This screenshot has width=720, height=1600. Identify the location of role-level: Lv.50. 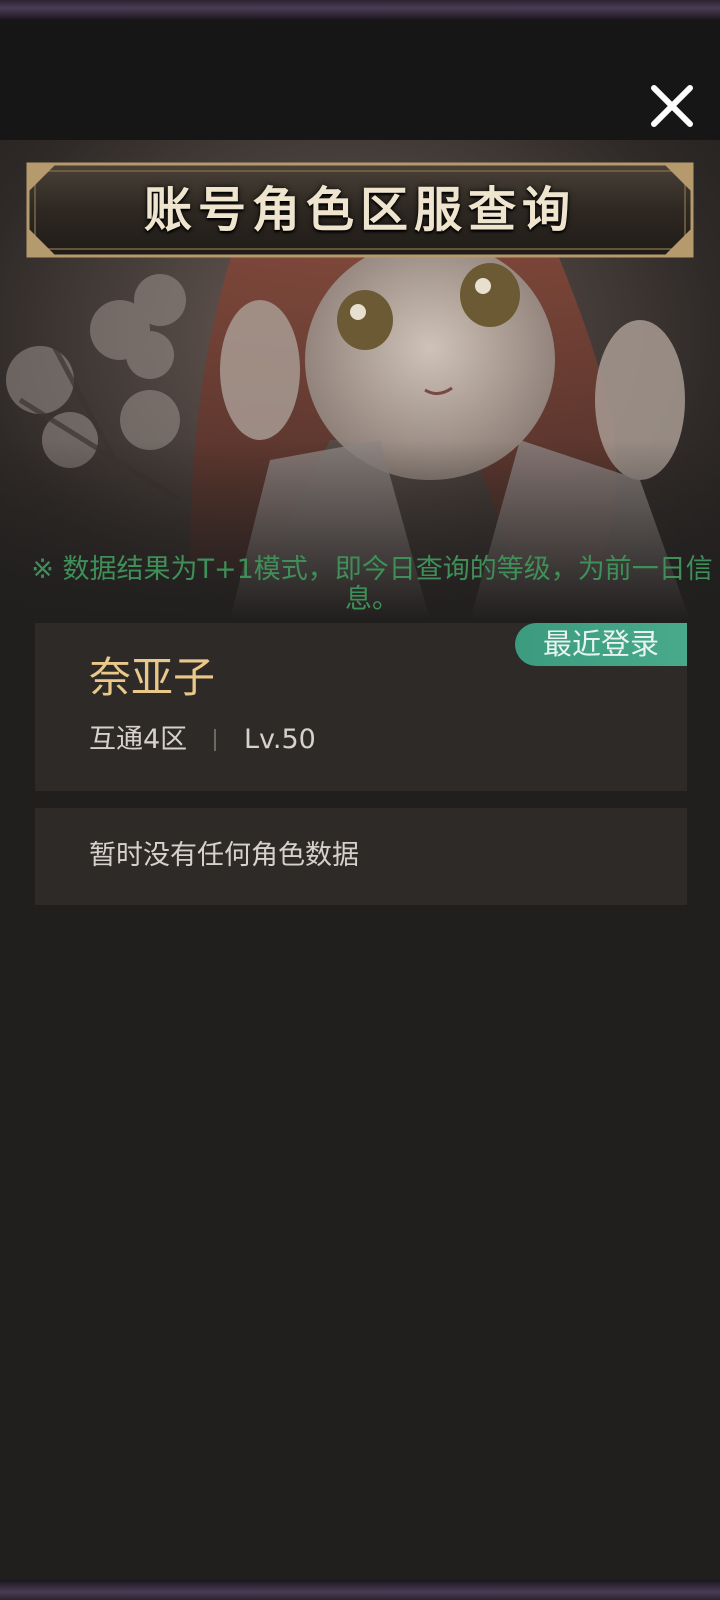
(280, 739).